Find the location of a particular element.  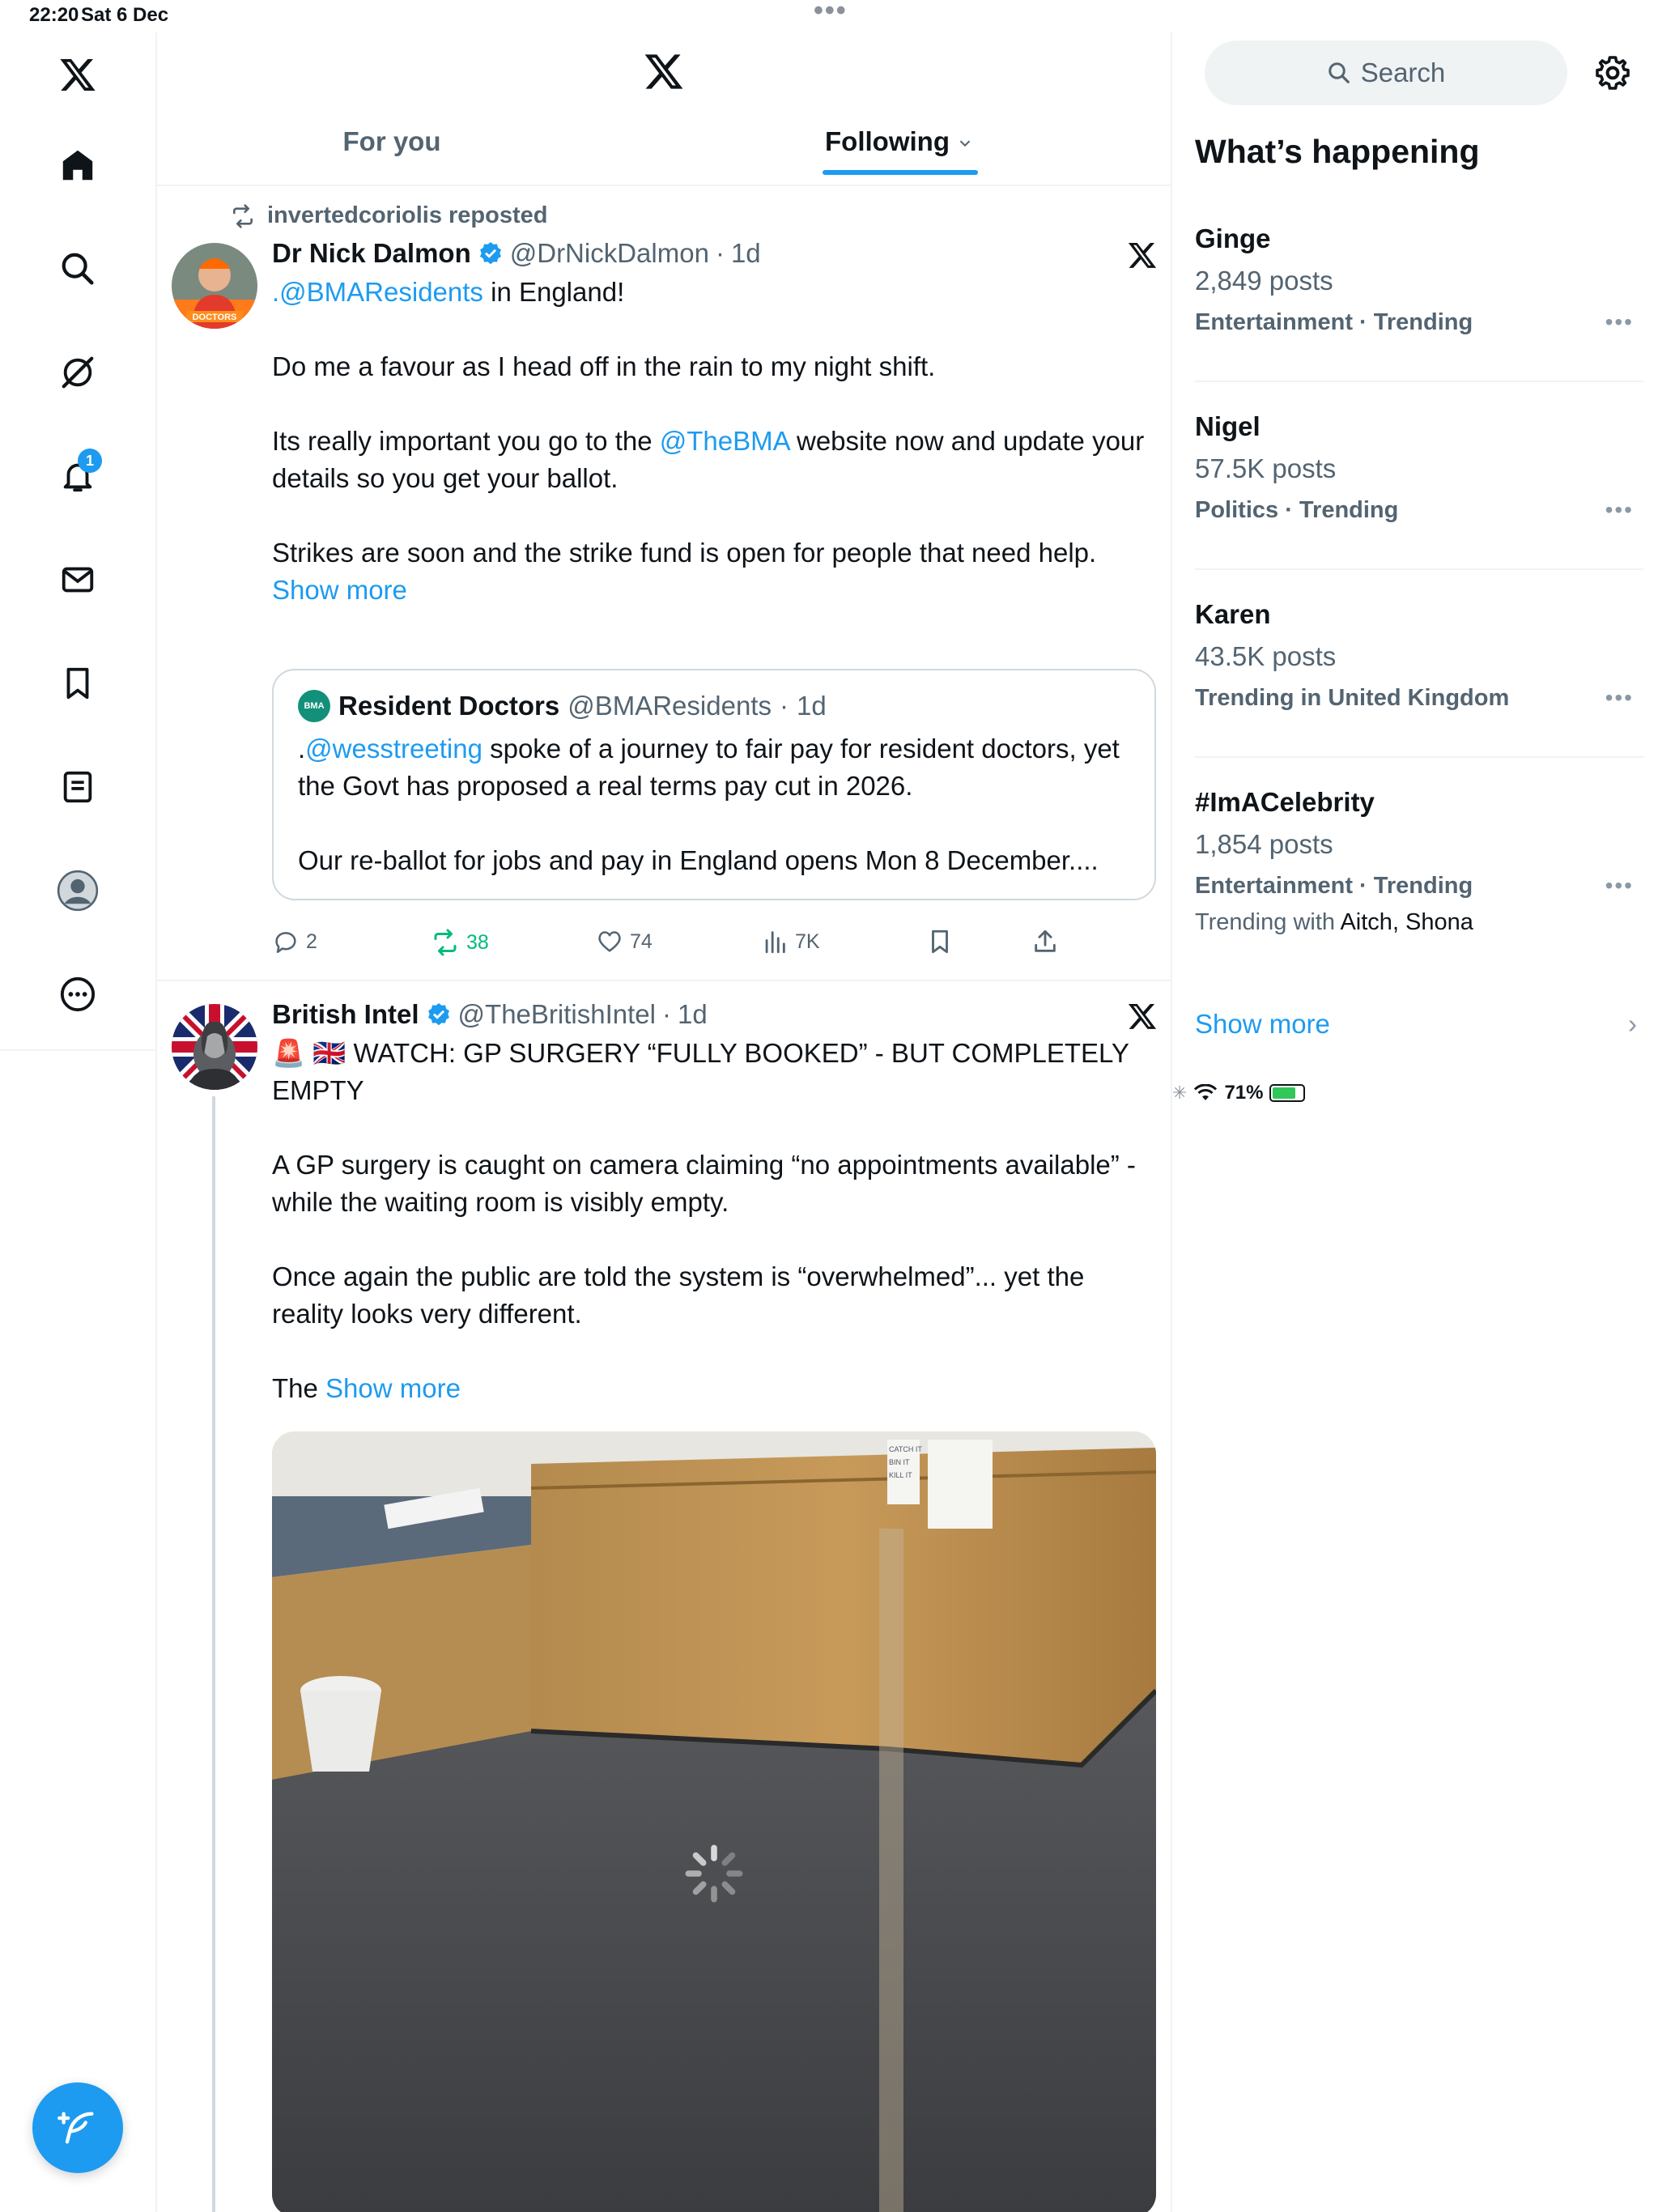

author-name: Dr Nick Dalmon is located at coordinates (371, 254).